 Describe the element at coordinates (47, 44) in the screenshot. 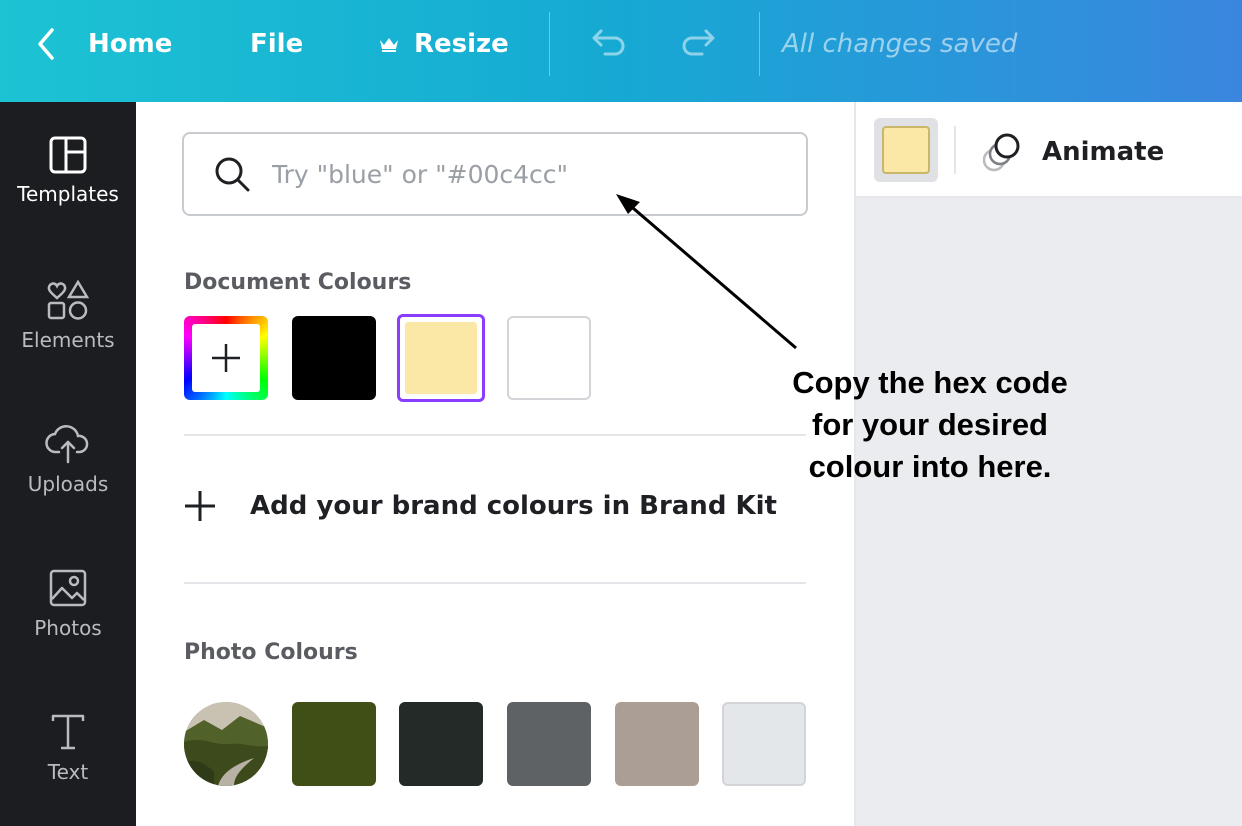

I see `chevron-left-icon` at that location.